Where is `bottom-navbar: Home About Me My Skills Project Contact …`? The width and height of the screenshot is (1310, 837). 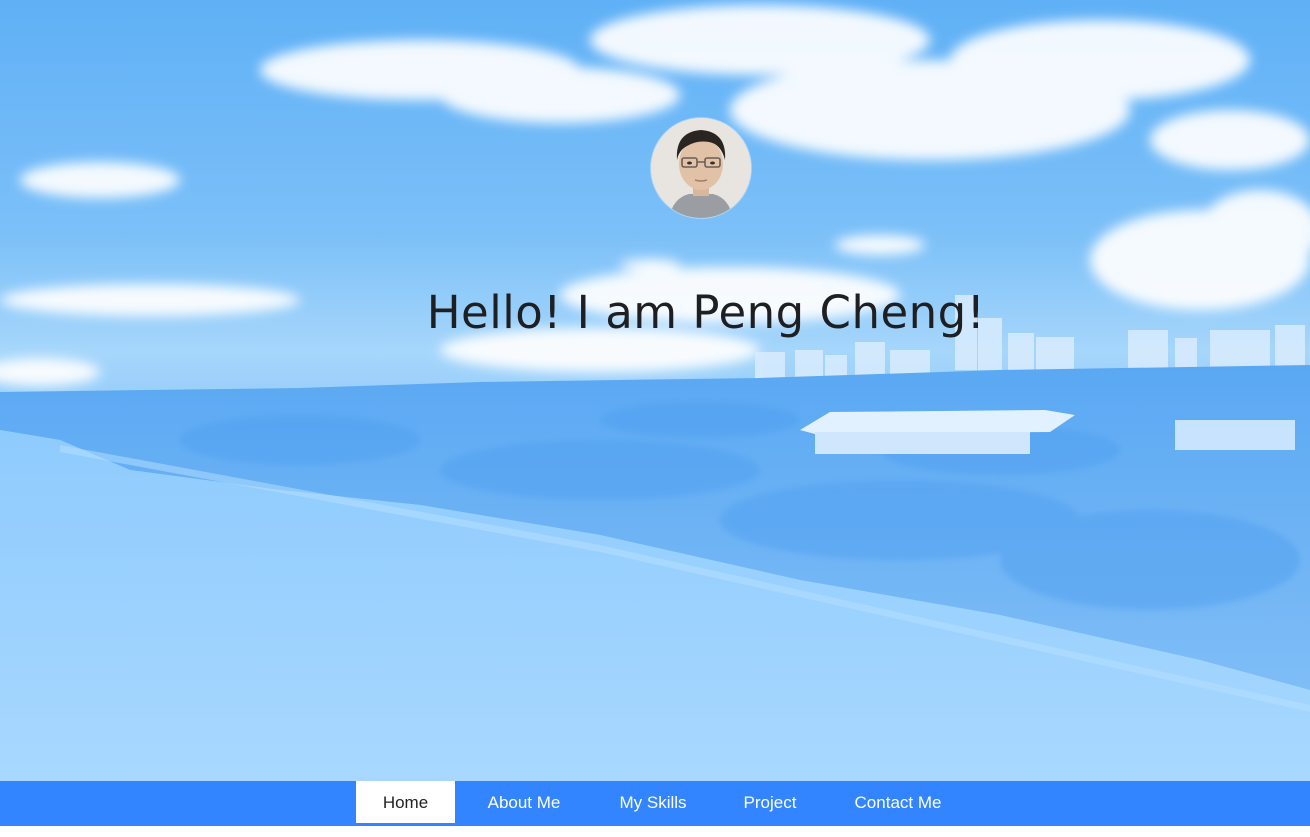
bottom-navbar: Home About Me My Skills Project Contact … is located at coordinates (655, 803).